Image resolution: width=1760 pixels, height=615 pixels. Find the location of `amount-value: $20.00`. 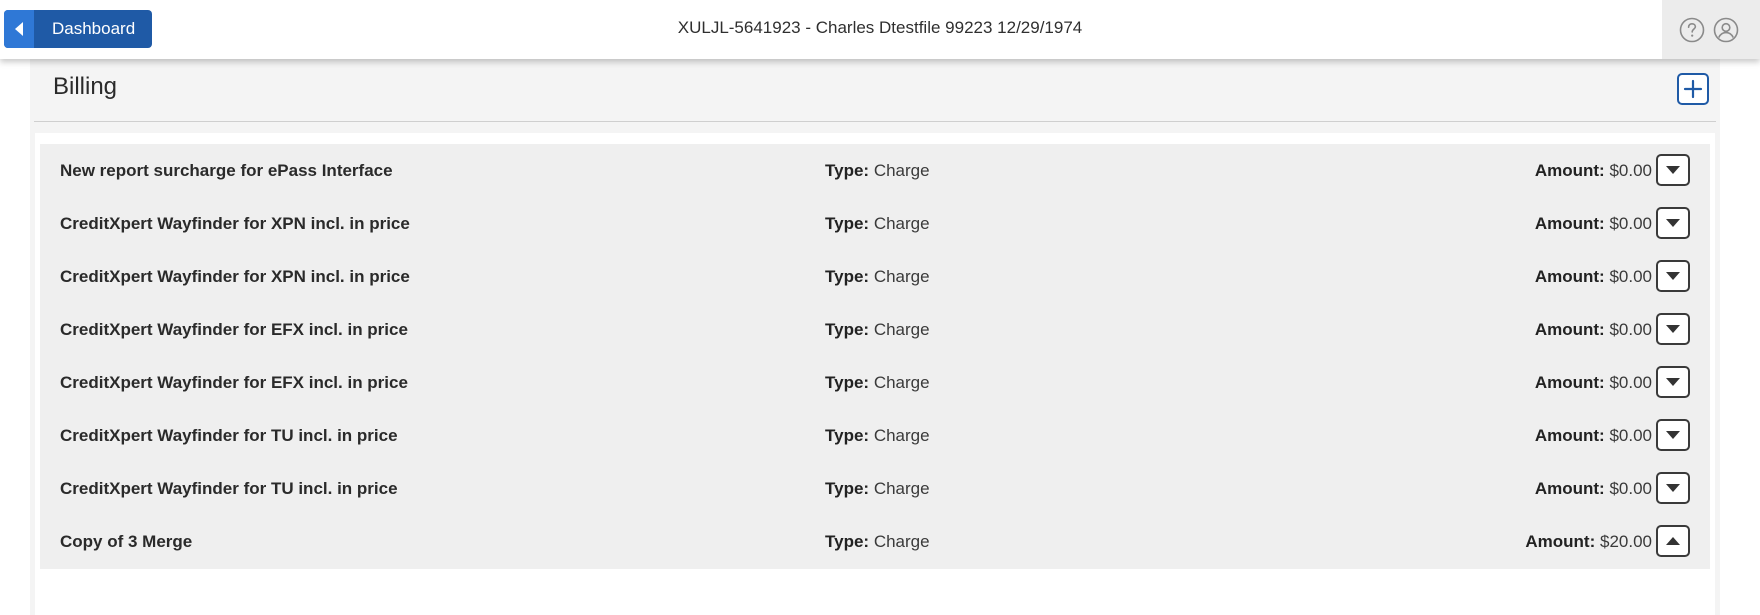

amount-value: $20.00 is located at coordinates (1626, 541).